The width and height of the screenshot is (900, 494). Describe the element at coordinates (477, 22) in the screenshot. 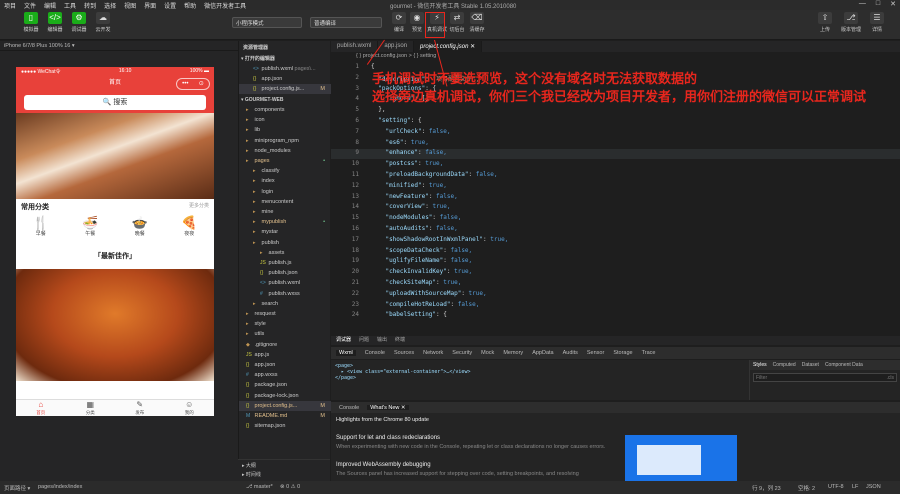

I see `clear-button: ⌫ 清缓存` at that location.